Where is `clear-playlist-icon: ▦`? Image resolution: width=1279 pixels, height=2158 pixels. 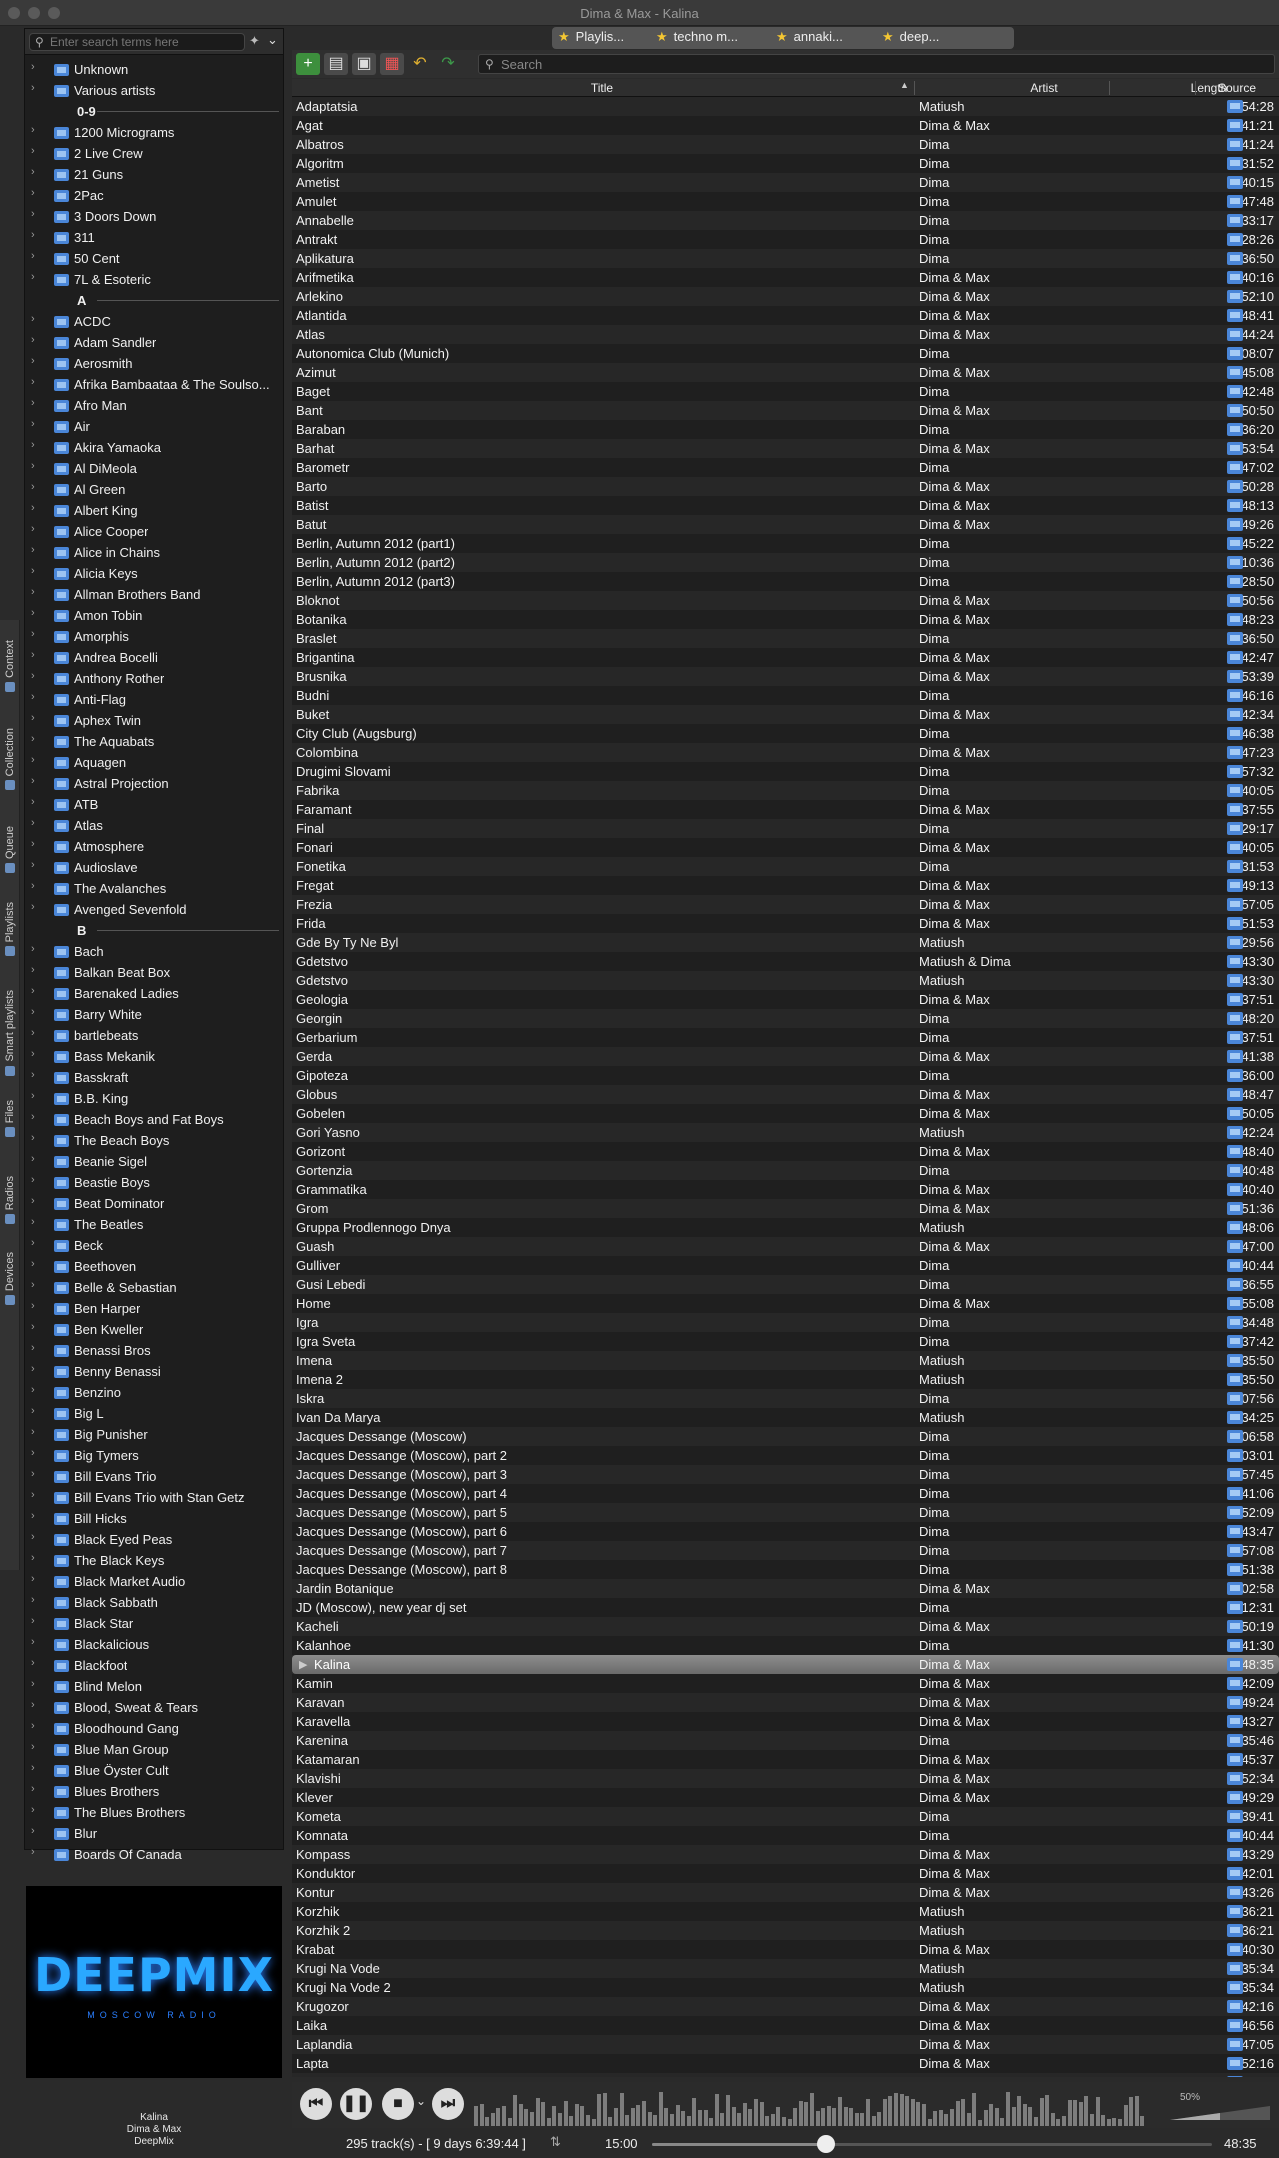 clear-playlist-icon: ▦ is located at coordinates (392, 64).